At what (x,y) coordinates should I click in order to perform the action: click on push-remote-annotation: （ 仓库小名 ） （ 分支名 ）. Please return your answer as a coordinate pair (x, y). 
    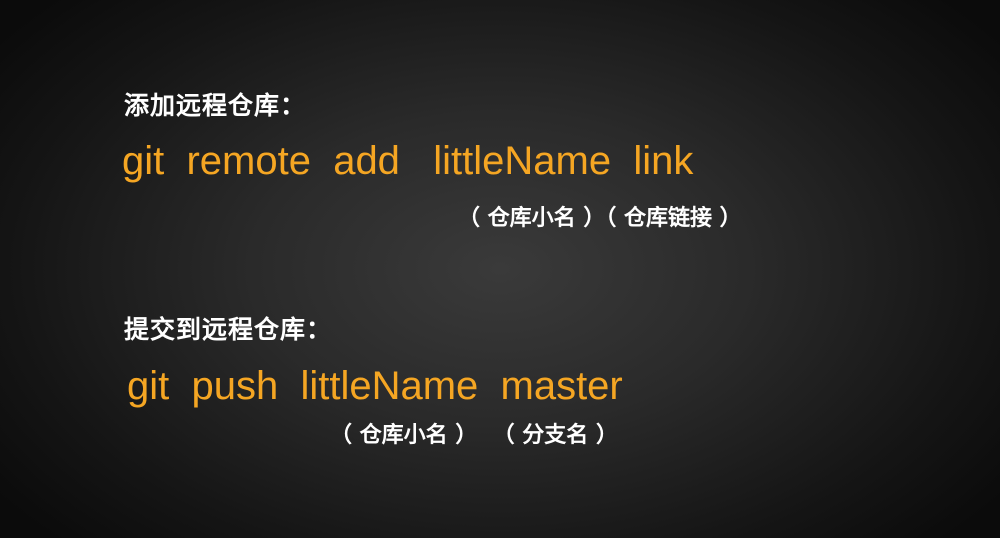
    Looking at the image, I should click on (474, 435).